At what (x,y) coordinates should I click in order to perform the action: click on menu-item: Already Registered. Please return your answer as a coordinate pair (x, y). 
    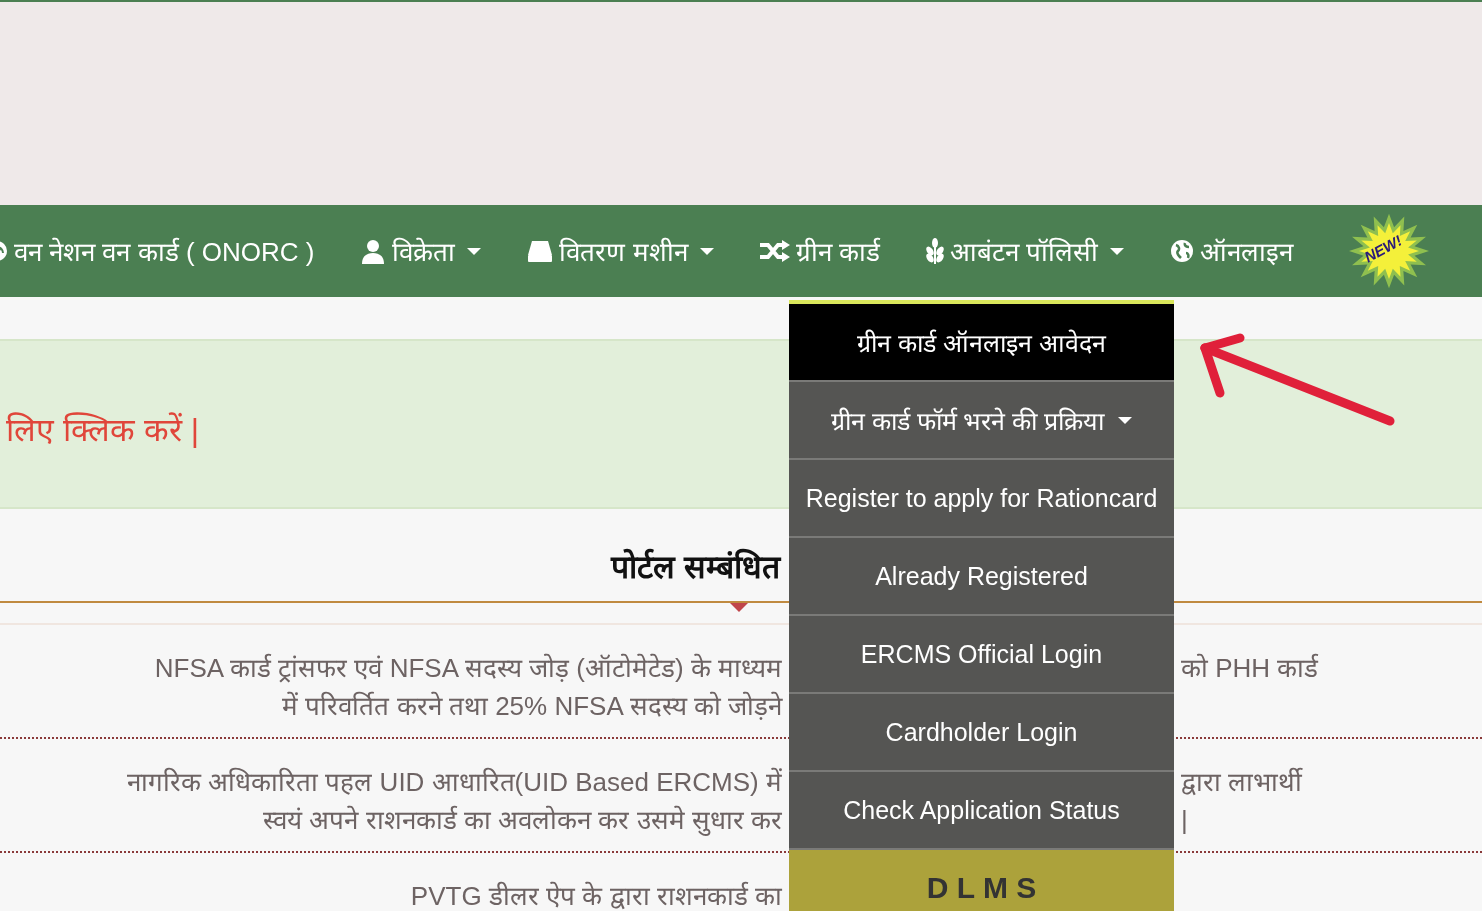
    Looking at the image, I should click on (981, 577).